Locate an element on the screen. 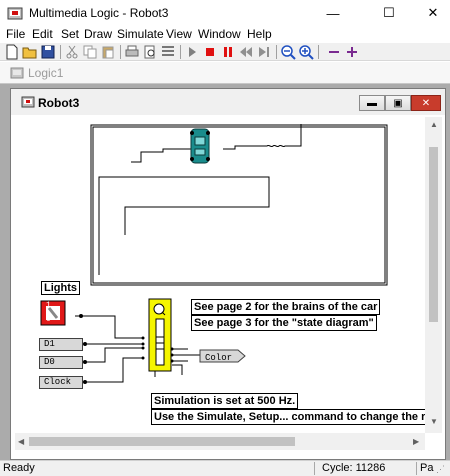  robot-car is located at coordinates (200, 146).